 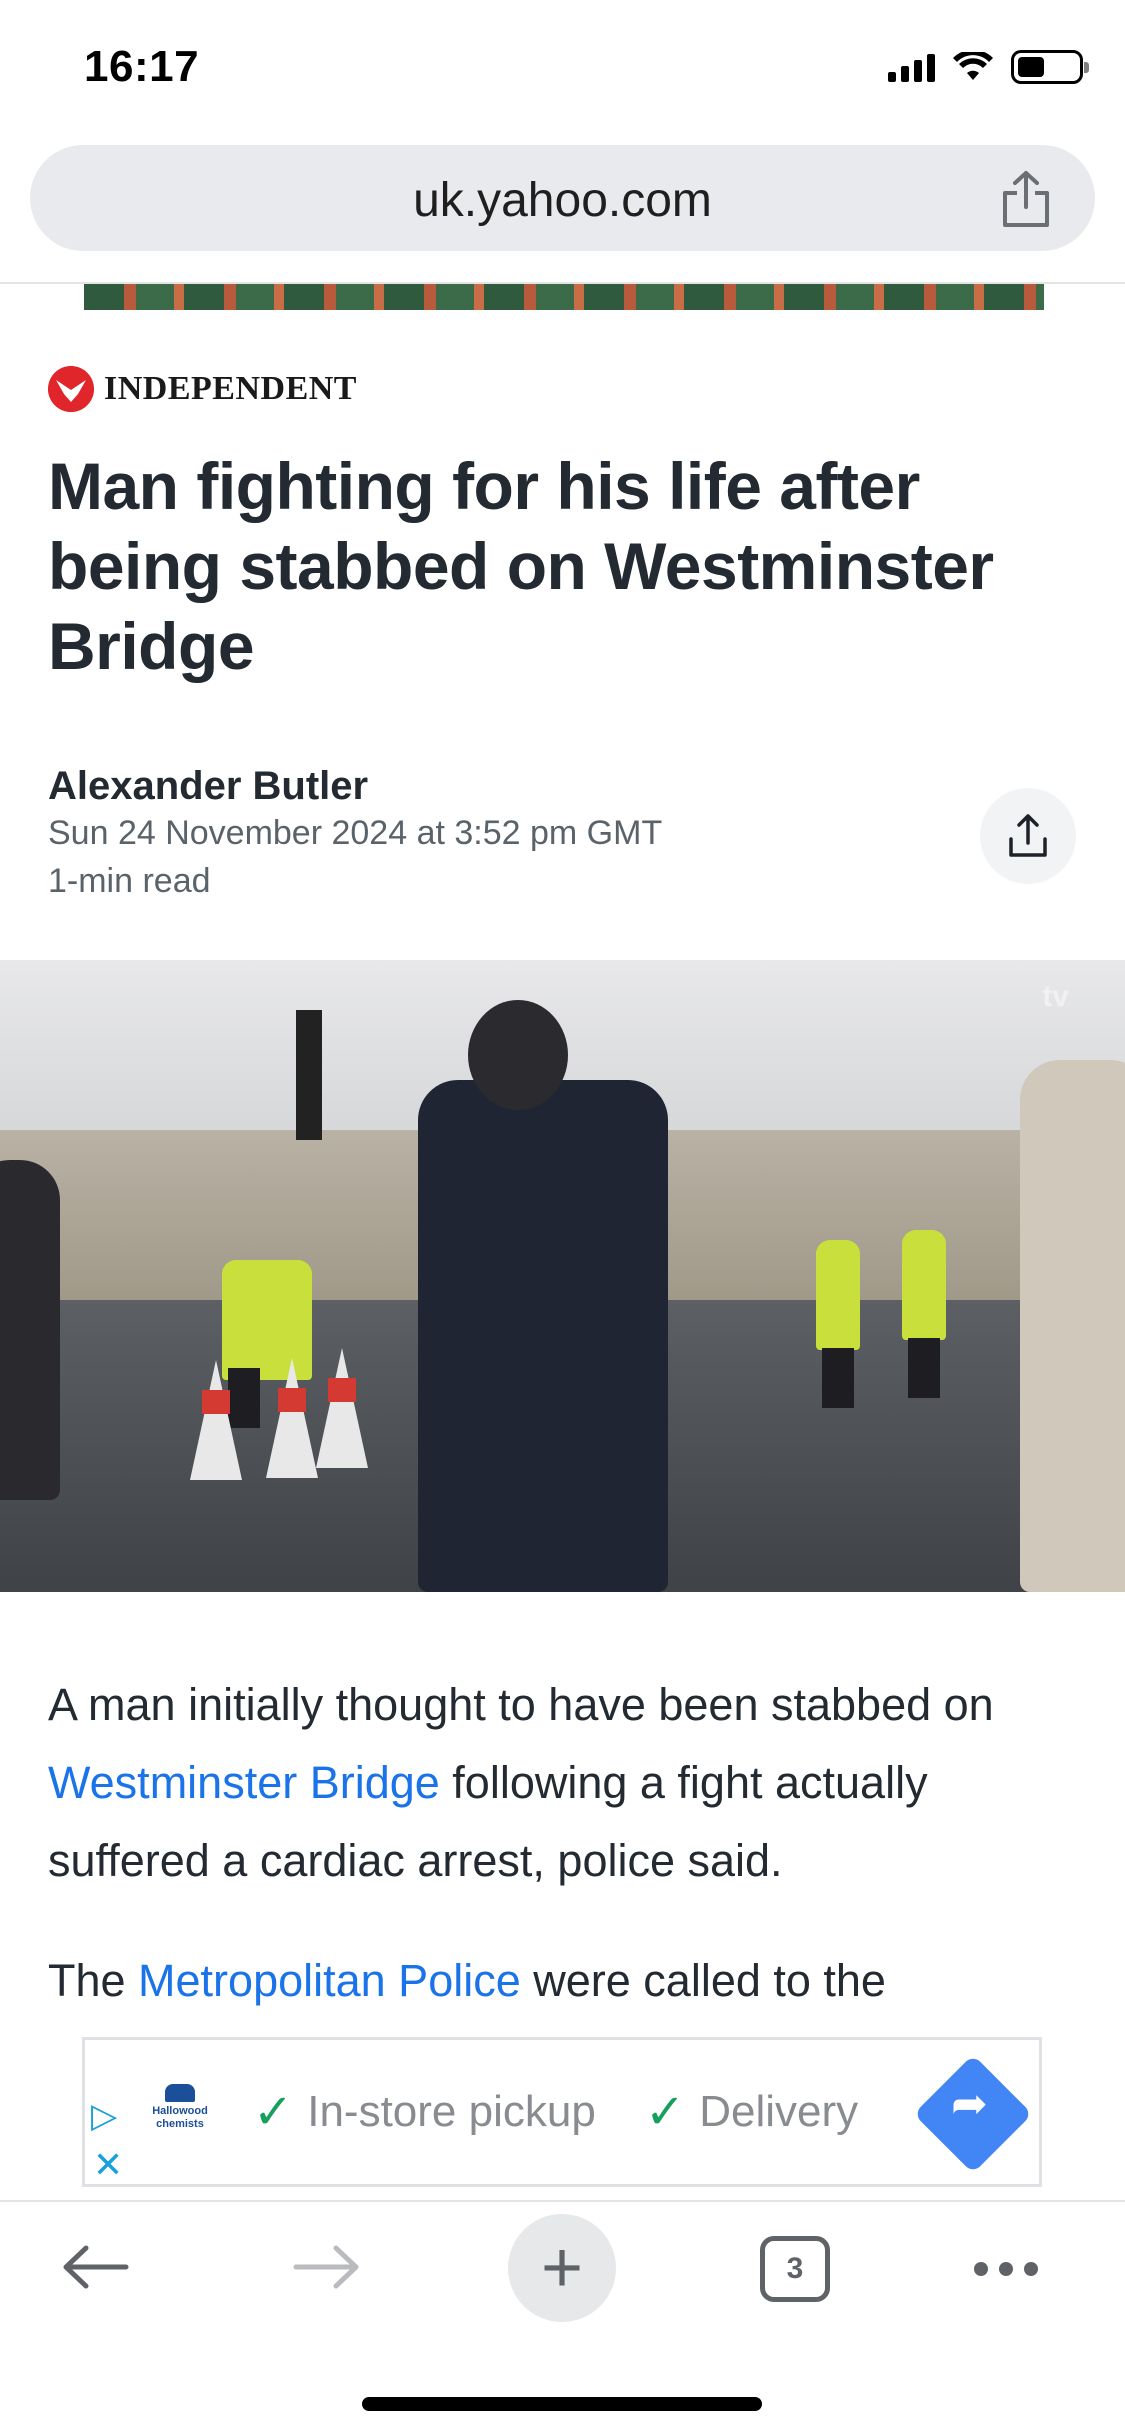 I want to click on person-right-edge, so click(x=1072, y=1326).